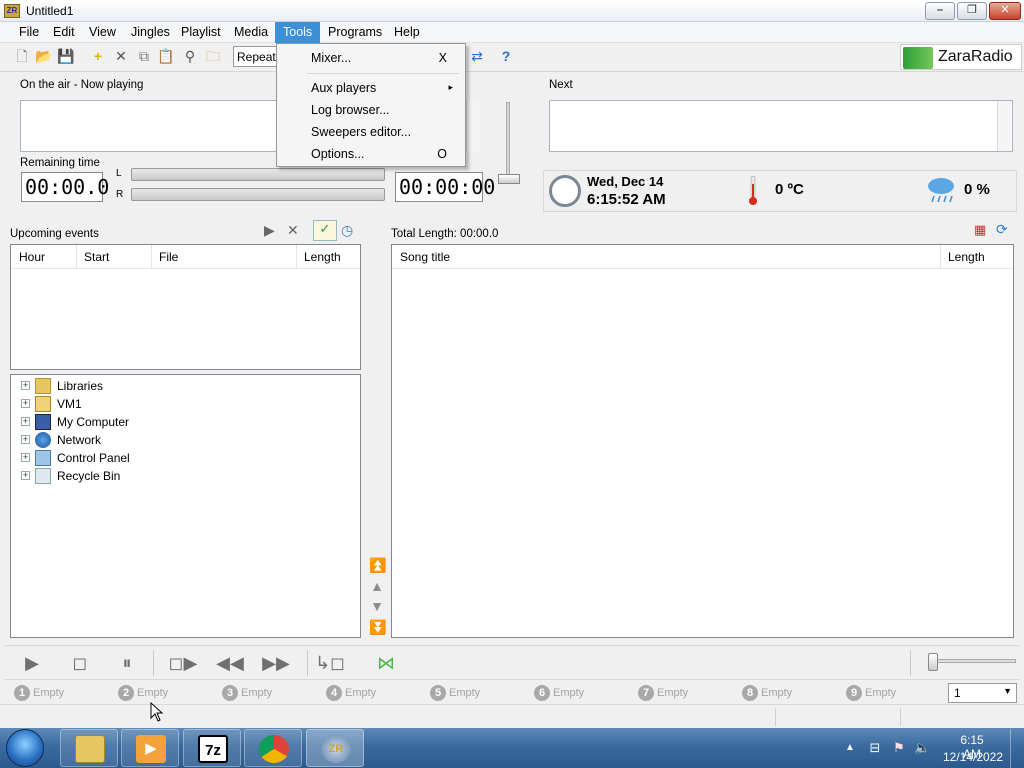 The height and width of the screenshot is (768, 1024). What do you see at coordinates (325, 230) in the screenshot?
I see `checkmark-toggle-icon: ✓` at bounding box center [325, 230].